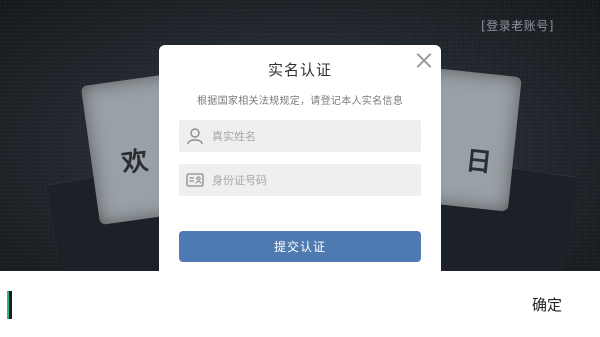  Describe the element at coordinates (517, 25) in the screenshot. I see `switch-account-link: [登录老账号]` at that location.